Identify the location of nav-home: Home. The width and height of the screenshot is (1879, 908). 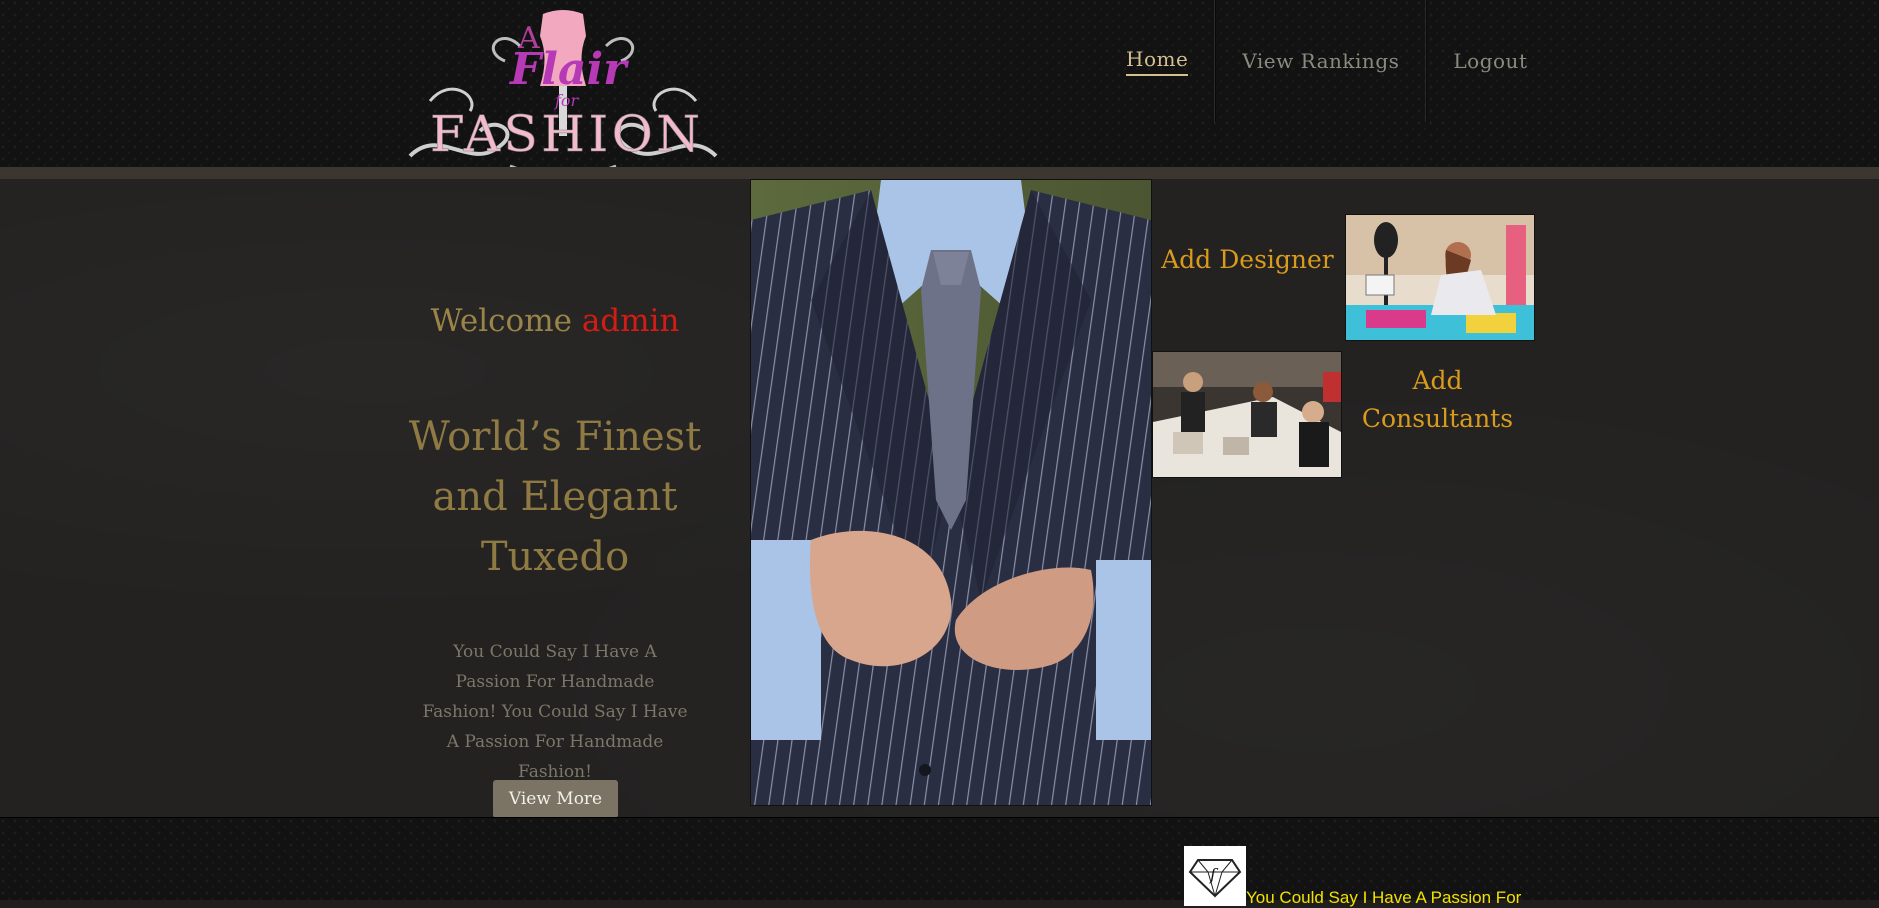
(1157, 61).